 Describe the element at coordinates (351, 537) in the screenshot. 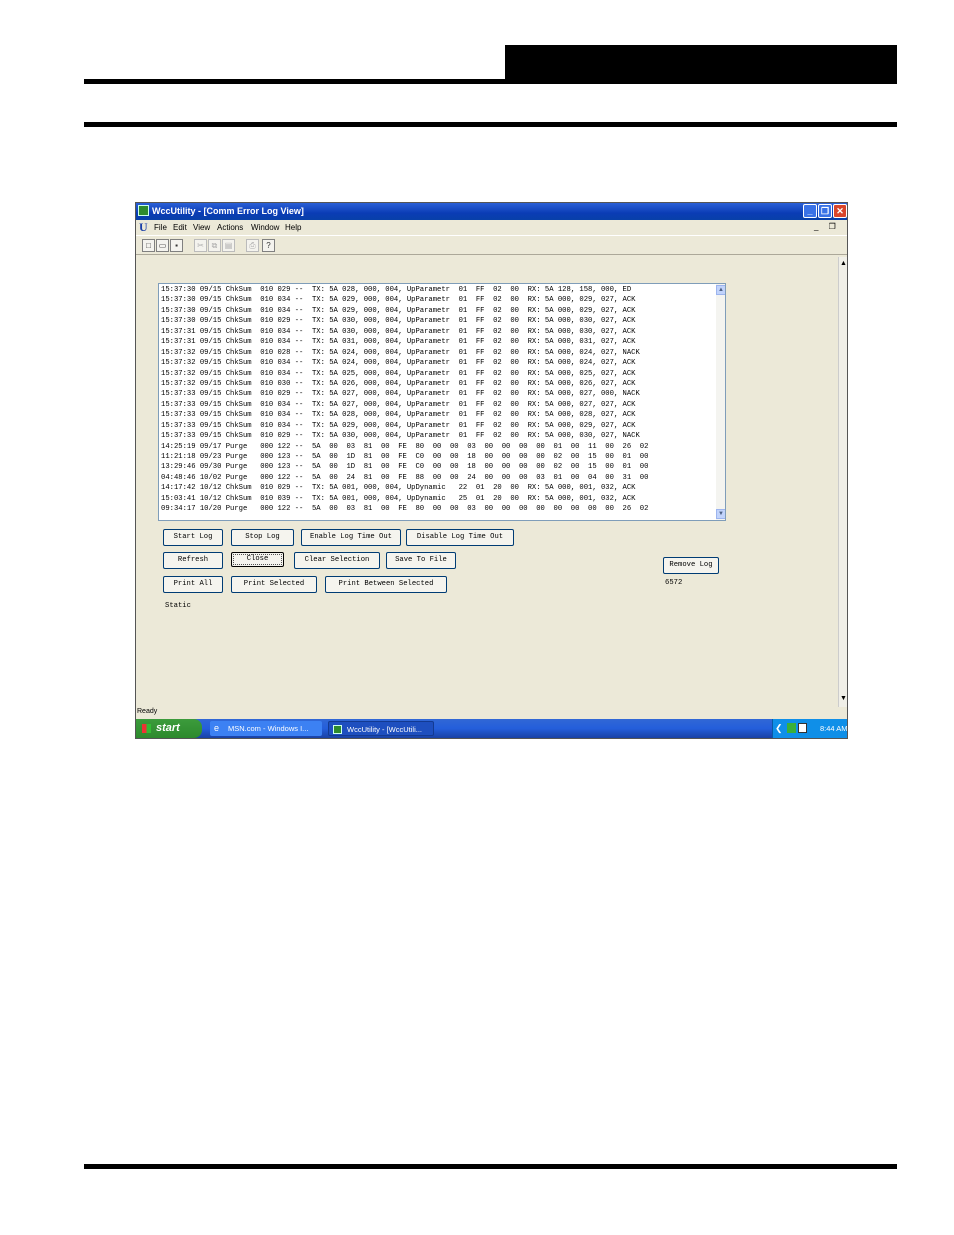

I see `enable-log-timeout-button: Enable Log Time Out` at that location.